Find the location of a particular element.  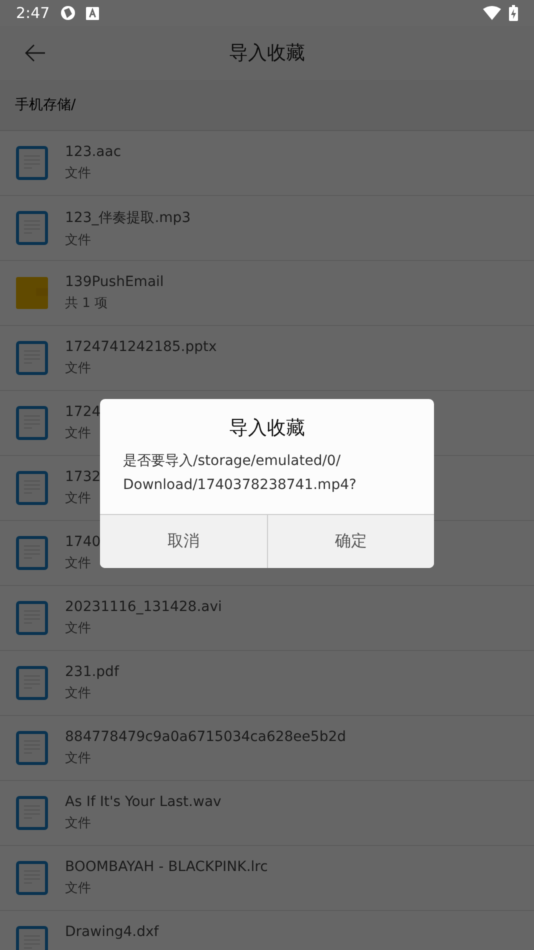

file-name: As If It's Your Last.wav is located at coordinates (143, 802).